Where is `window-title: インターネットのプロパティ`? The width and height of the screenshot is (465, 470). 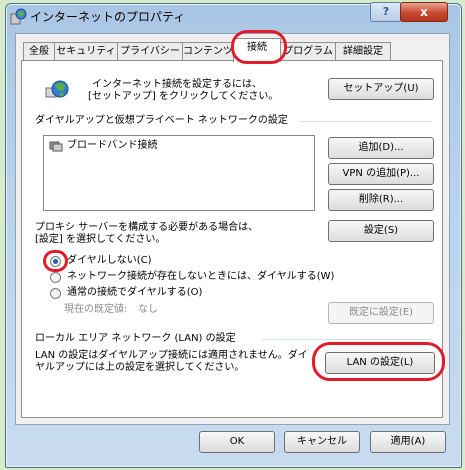
window-title: インターネットのプロパティ is located at coordinates (108, 17).